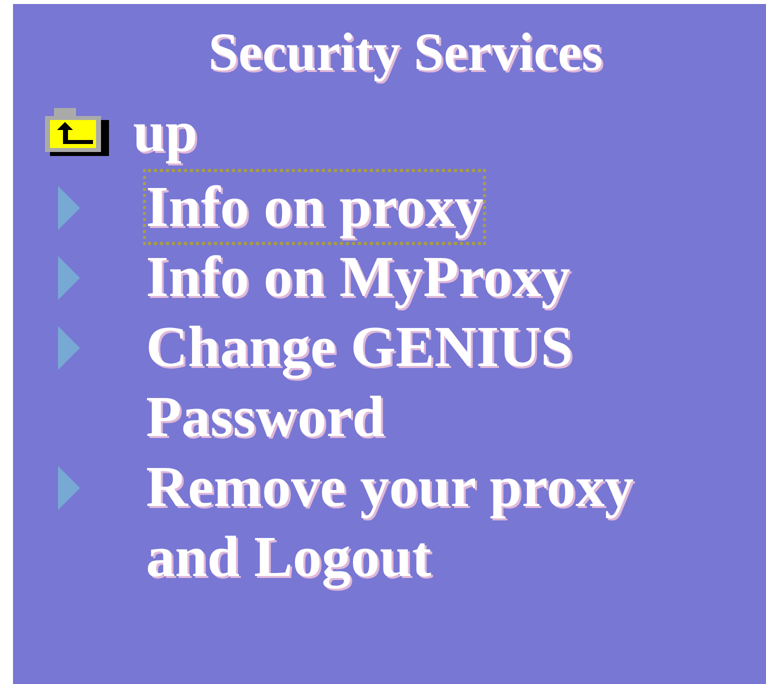 This screenshot has height=684, width=766. I want to click on menu-link: Info on proxy, so click(315, 207).